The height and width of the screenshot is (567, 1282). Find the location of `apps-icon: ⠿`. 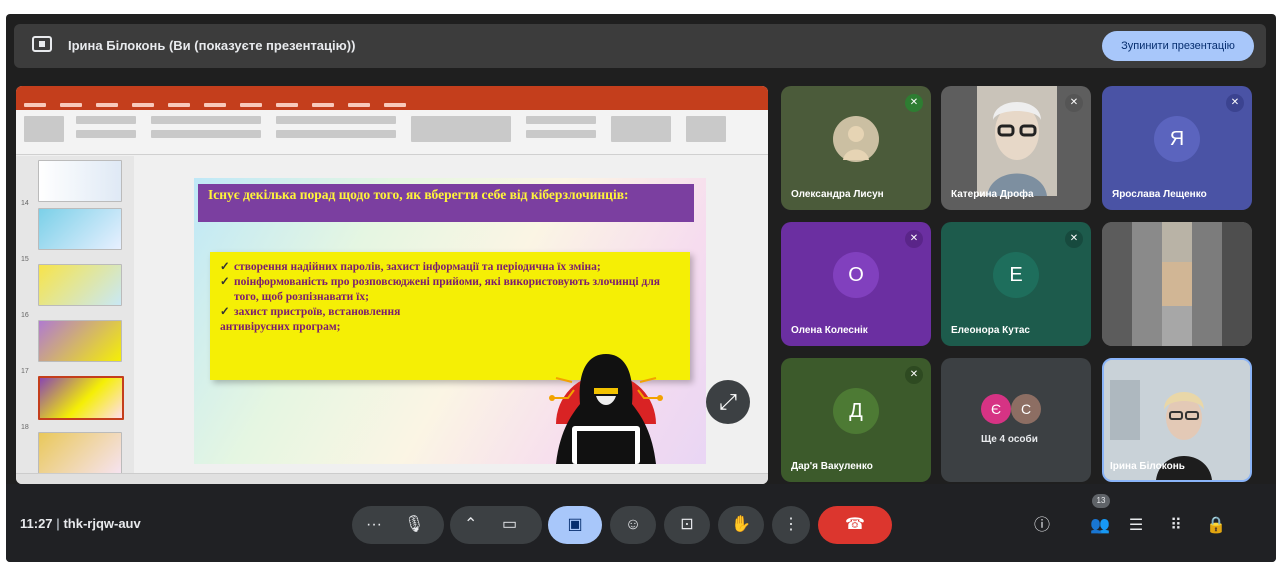

apps-icon: ⠿ is located at coordinates (1176, 526).